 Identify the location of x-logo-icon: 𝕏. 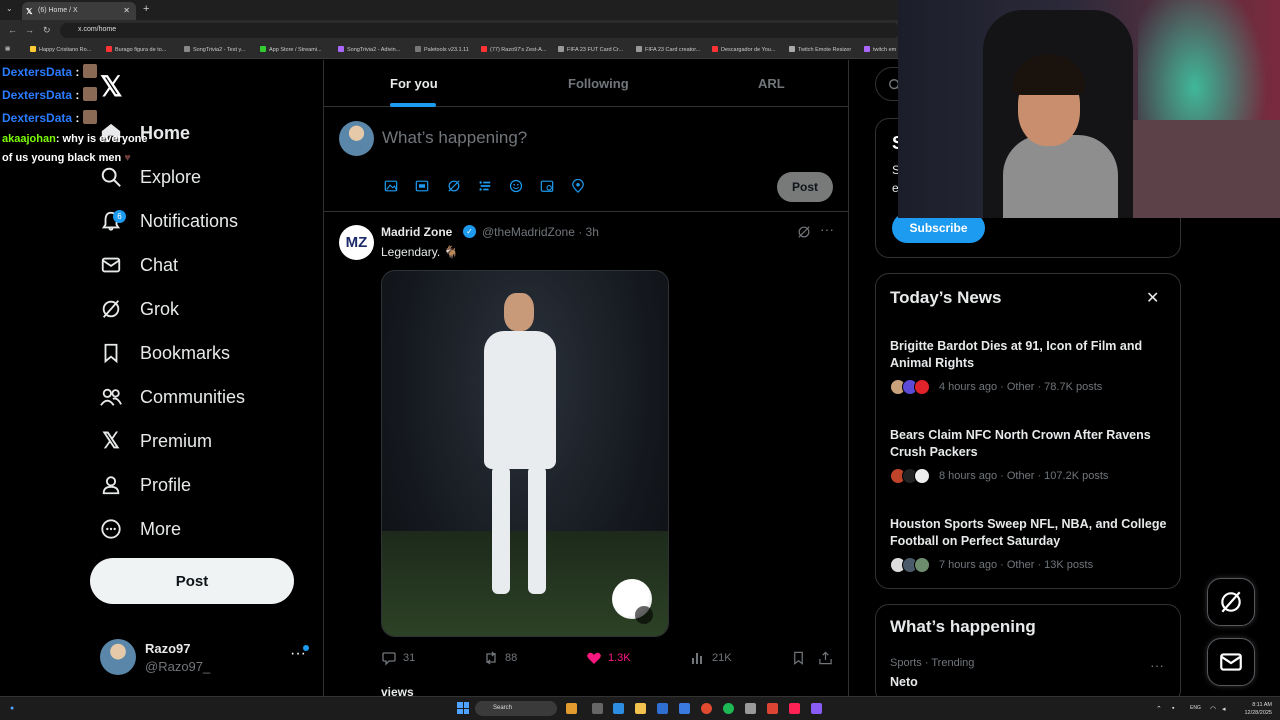
(111, 86).